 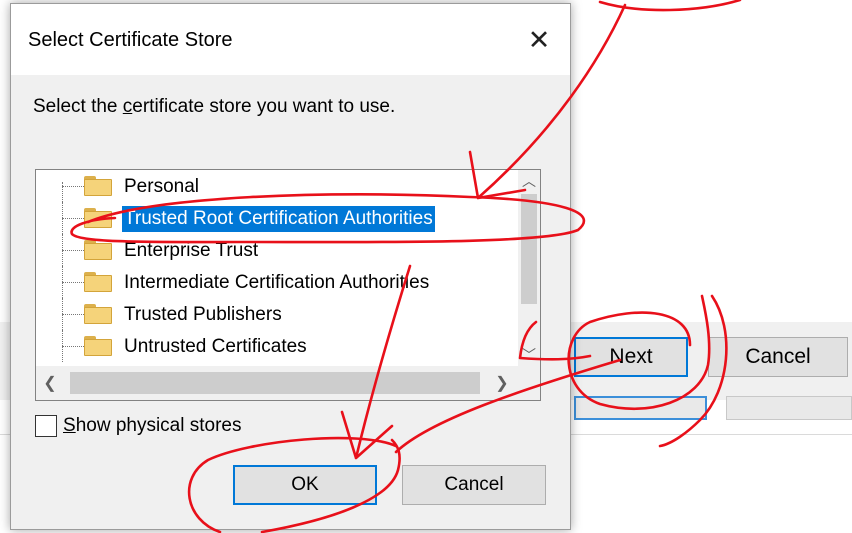 I want to click on vertical-scrollbar: ︿ ﹀, so click(x=529, y=268).